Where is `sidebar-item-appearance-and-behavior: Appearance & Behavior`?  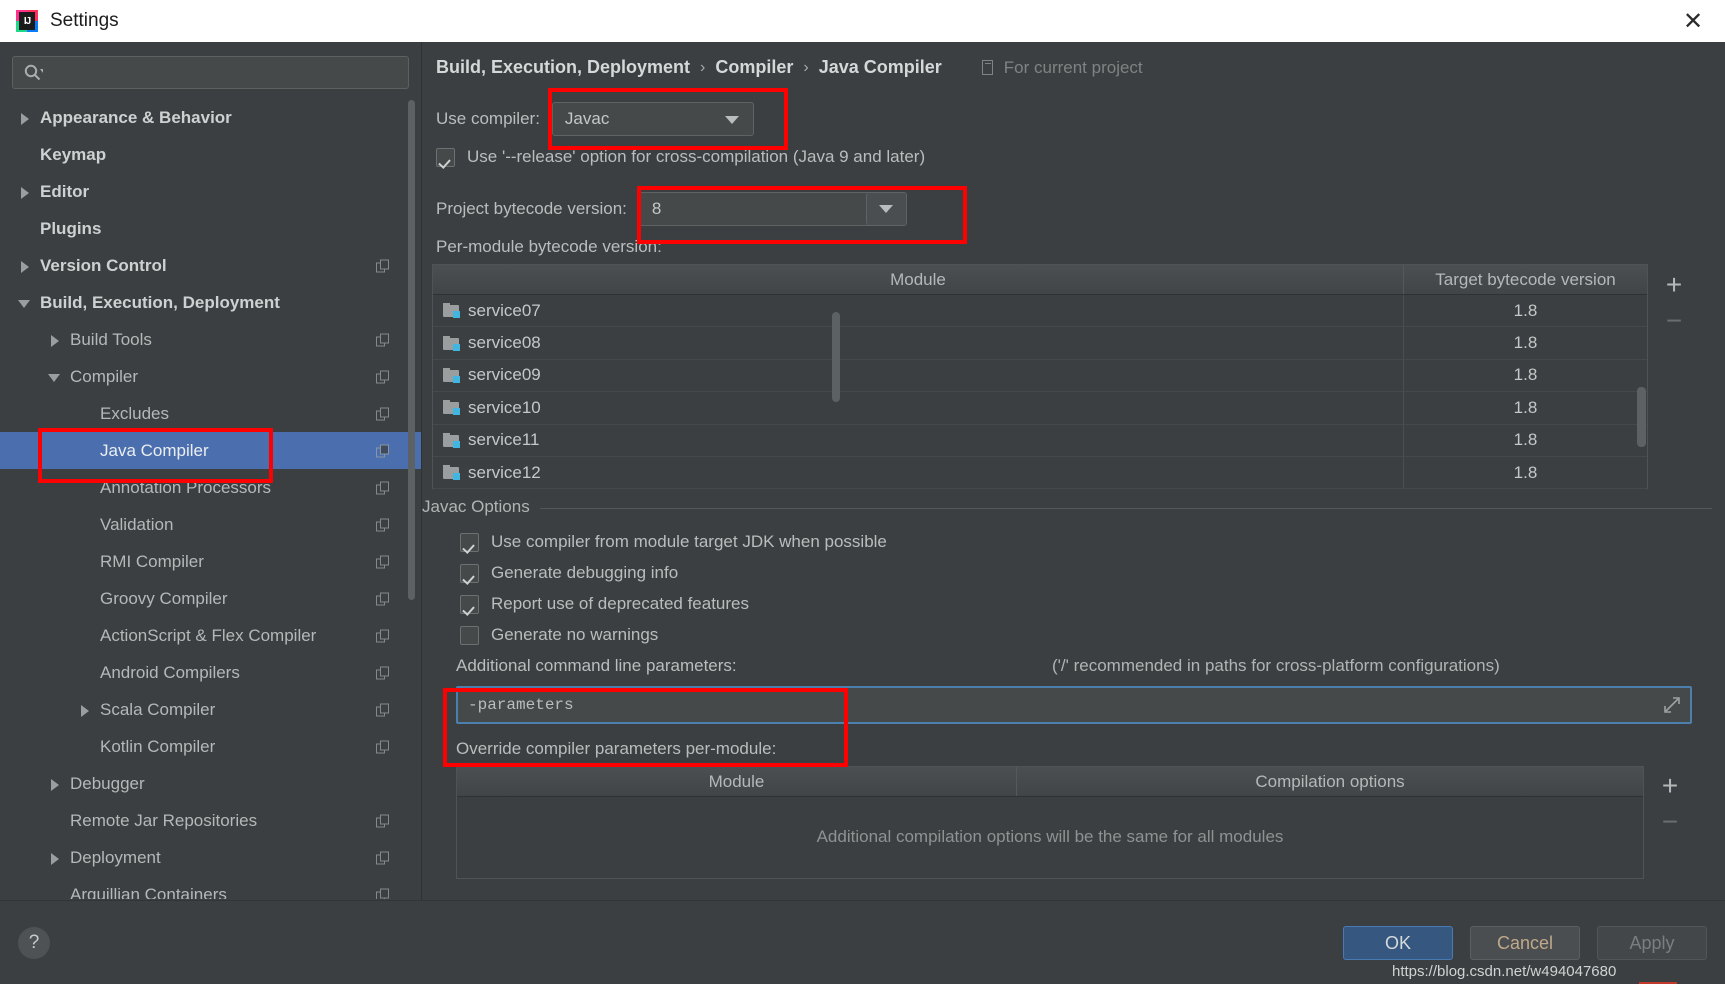
sidebar-item-appearance-and-behavior: Appearance & Behavior is located at coordinates (210, 117).